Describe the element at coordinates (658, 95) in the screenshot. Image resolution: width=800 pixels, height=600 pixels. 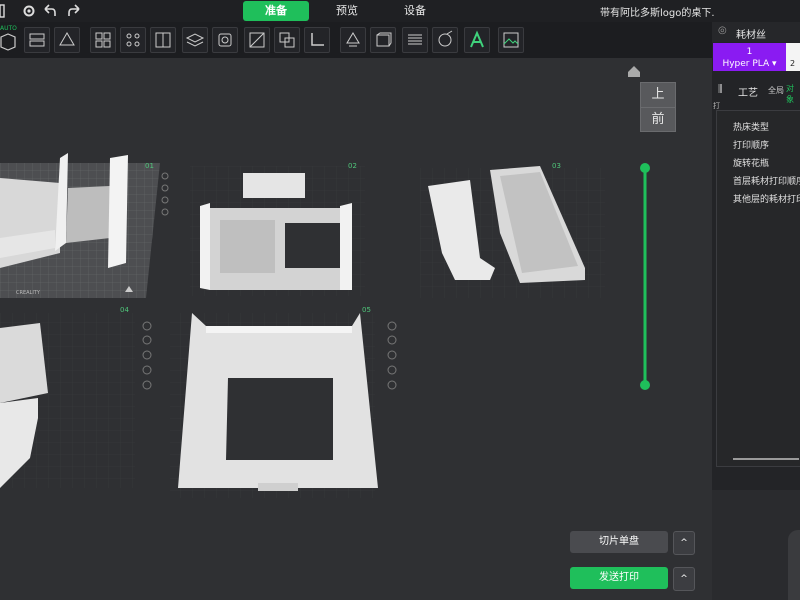
I see `view-cube-top: 上` at that location.